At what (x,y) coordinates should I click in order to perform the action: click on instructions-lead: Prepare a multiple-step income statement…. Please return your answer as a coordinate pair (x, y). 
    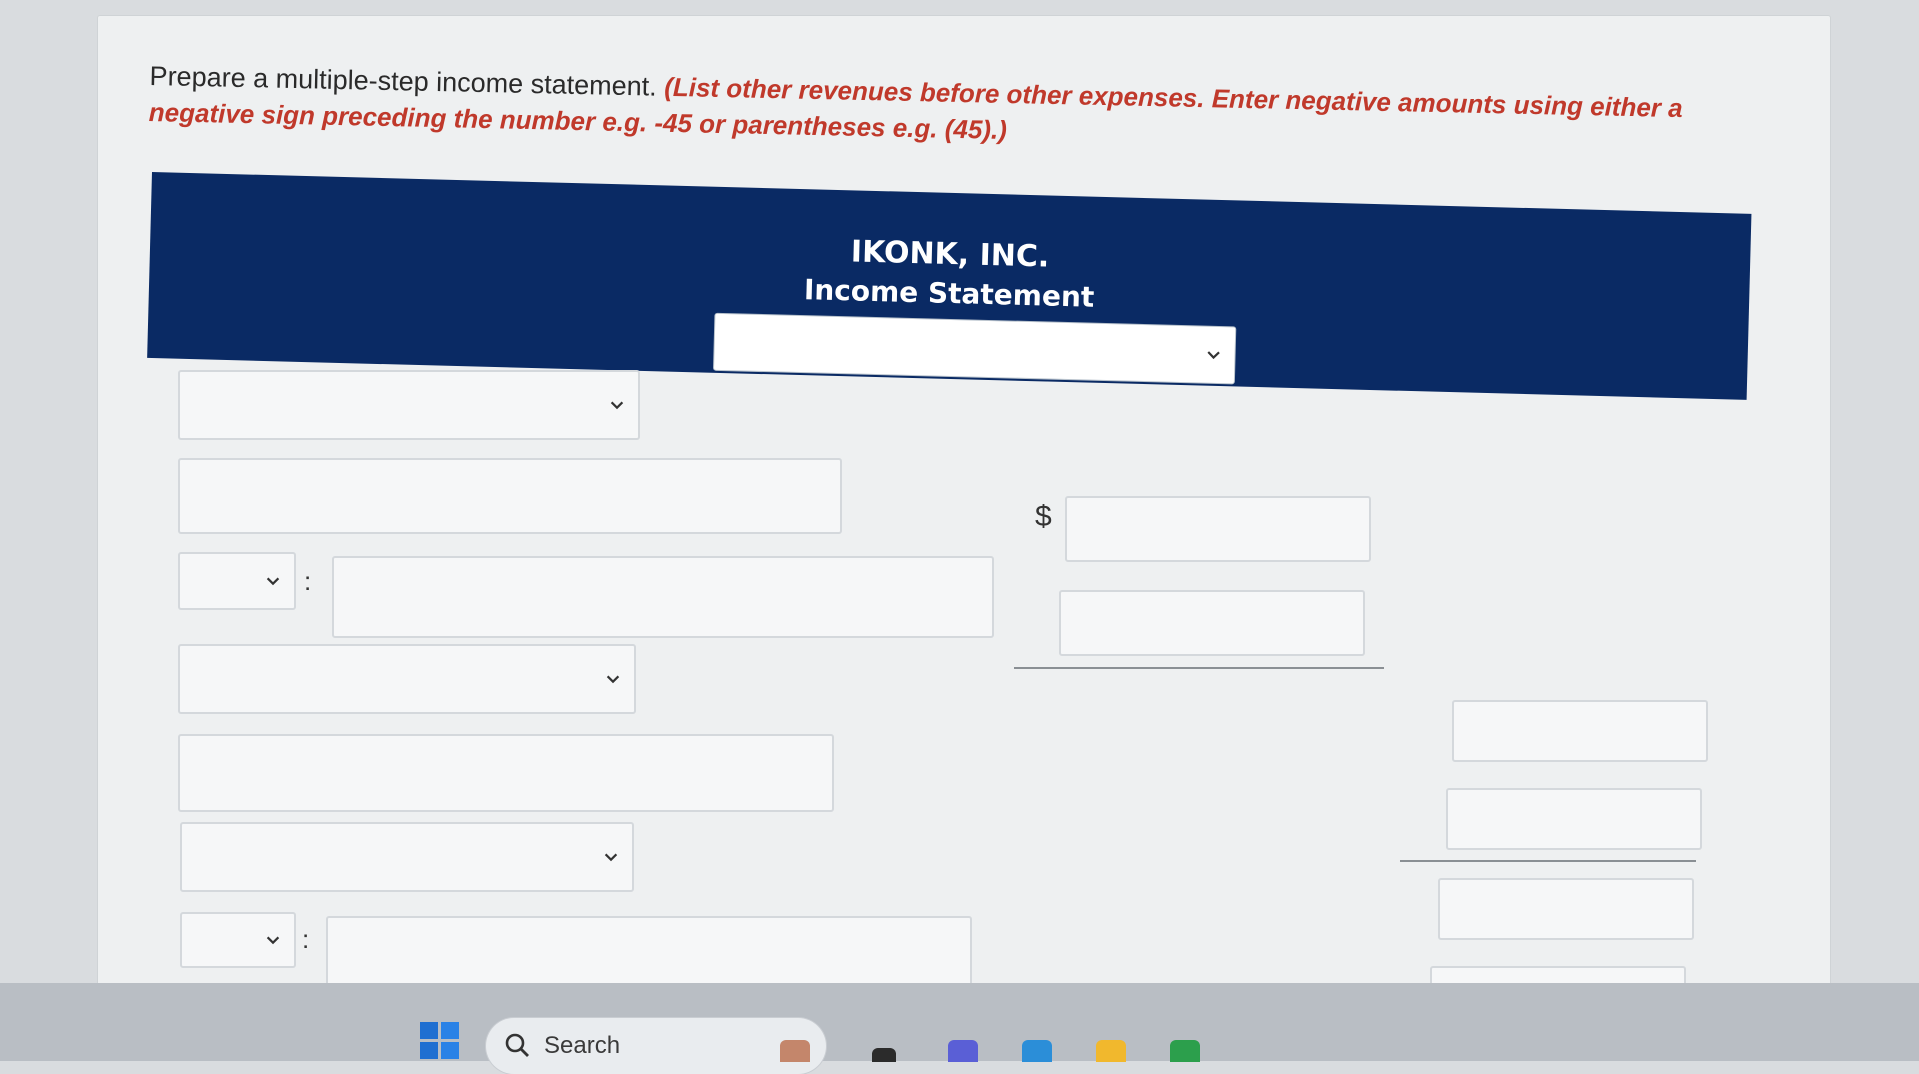
    Looking at the image, I should click on (403, 81).